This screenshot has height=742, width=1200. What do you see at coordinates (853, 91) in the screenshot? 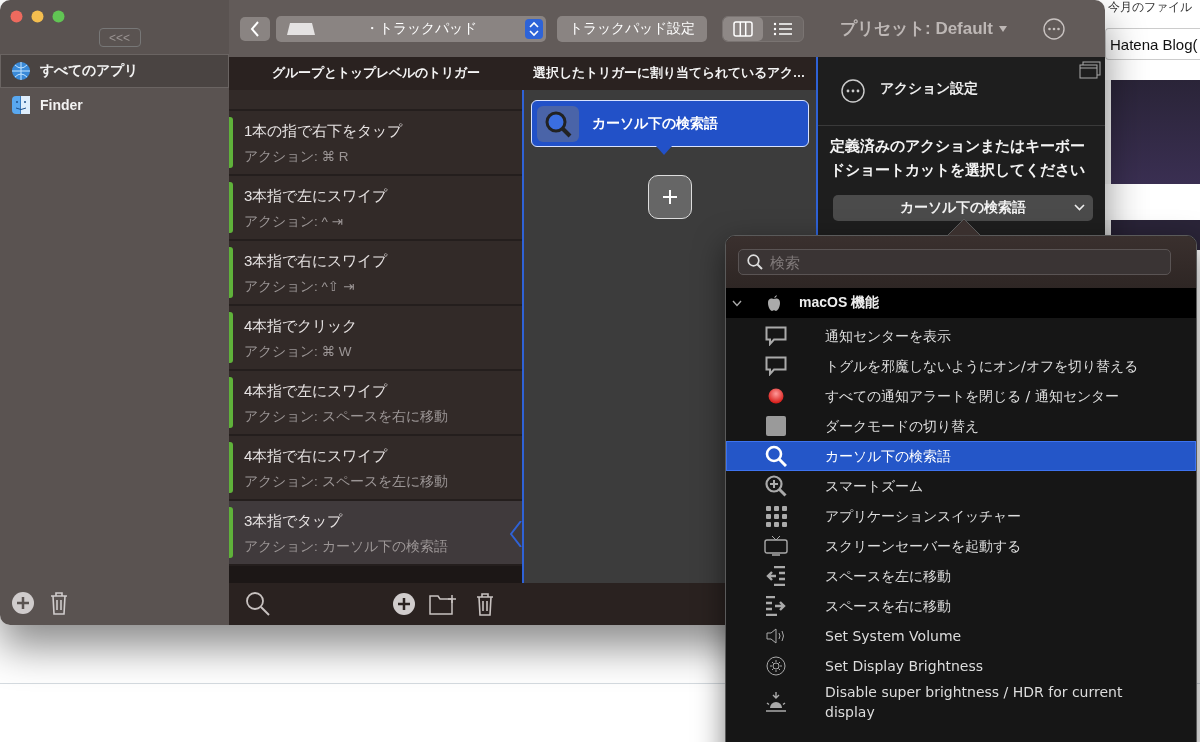
I see `more-icon` at bounding box center [853, 91].